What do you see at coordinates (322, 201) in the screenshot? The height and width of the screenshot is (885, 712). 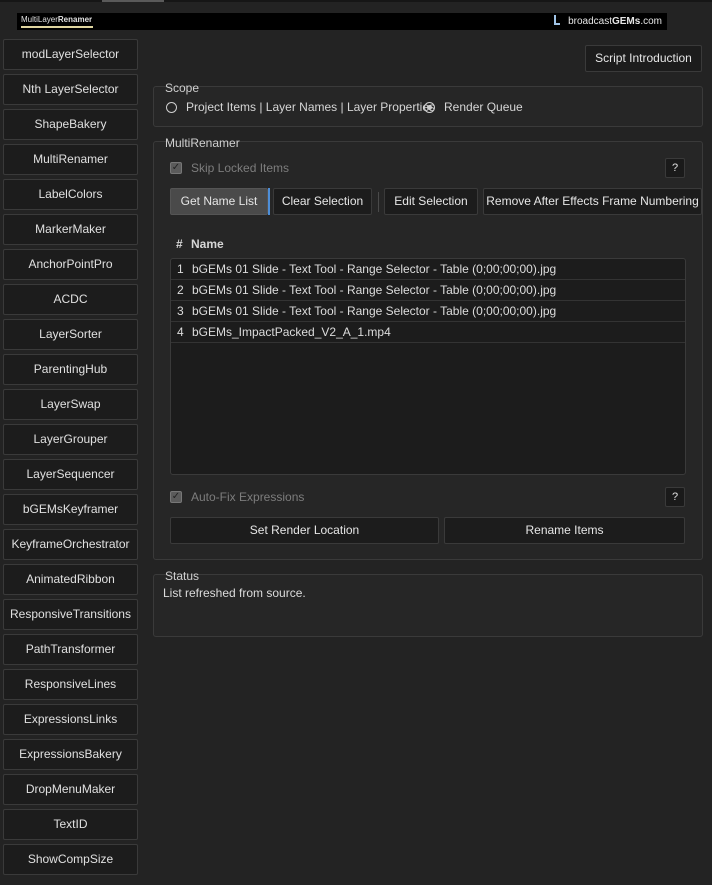 I see `clear-selection-button: Clear Selection` at bounding box center [322, 201].